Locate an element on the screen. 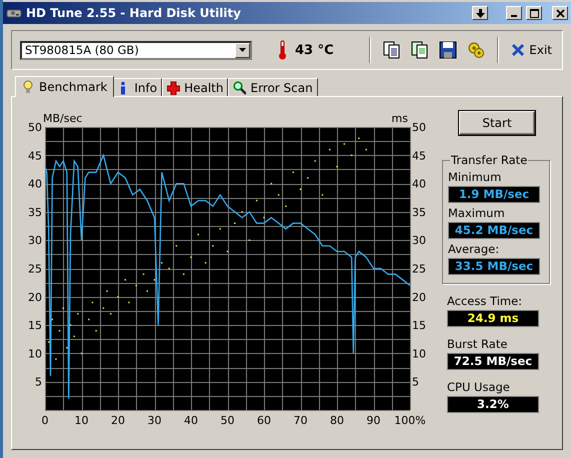 The width and height of the screenshot is (571, 458). close-icon is located at coordinates (560, 13).